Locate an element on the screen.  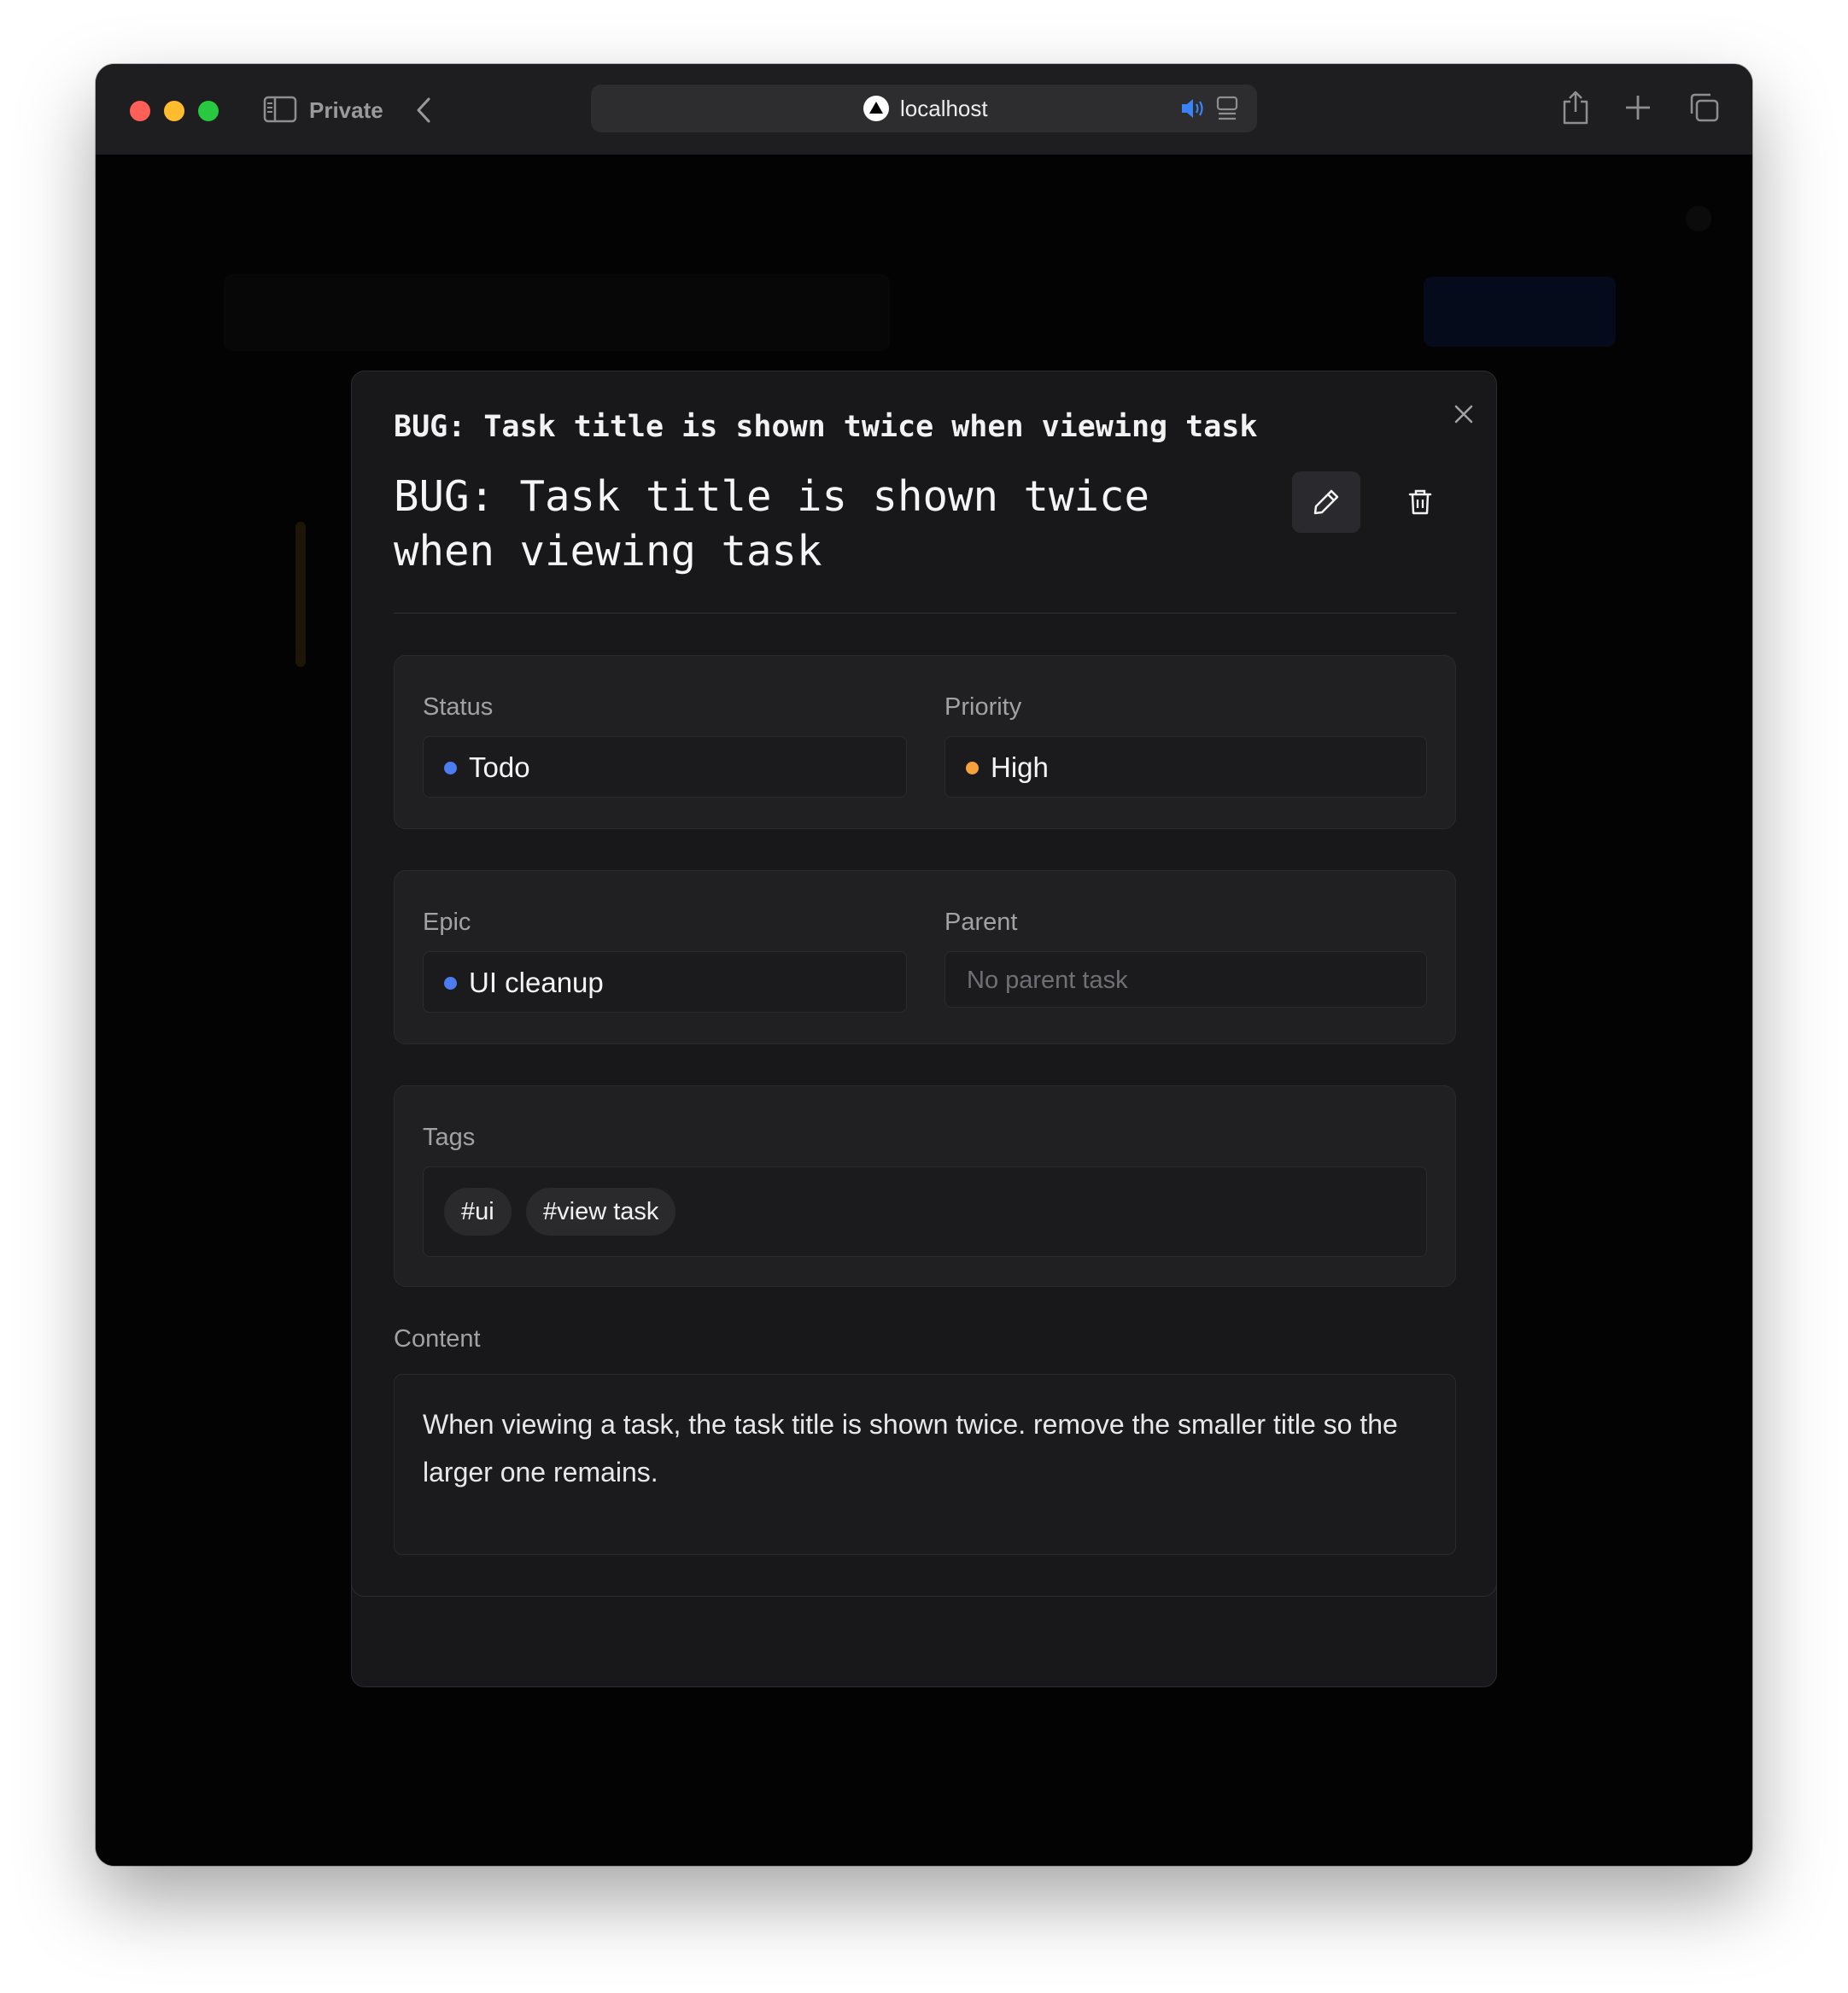
priority-select: High is located at coordinates (1185, 767).